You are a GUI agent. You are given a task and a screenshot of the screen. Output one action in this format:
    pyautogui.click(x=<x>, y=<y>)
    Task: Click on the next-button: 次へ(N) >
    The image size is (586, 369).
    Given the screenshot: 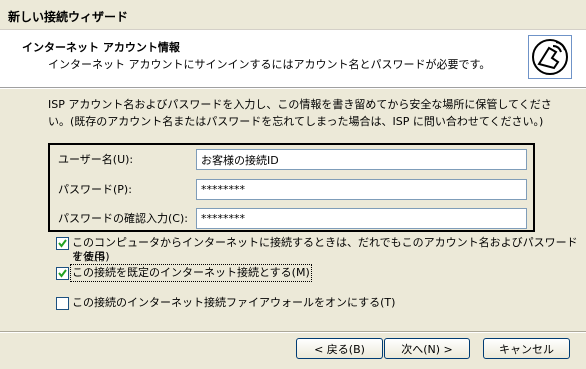 What is the action you would take?
    pyautogui.click(x=427, y=348)
    